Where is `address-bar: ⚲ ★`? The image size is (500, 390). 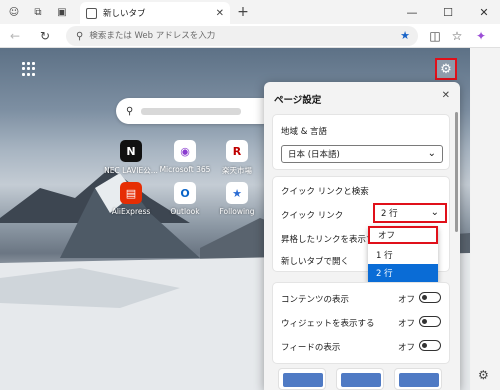 address-bar: ⚲ ★ is located at coordinates (242, 36).